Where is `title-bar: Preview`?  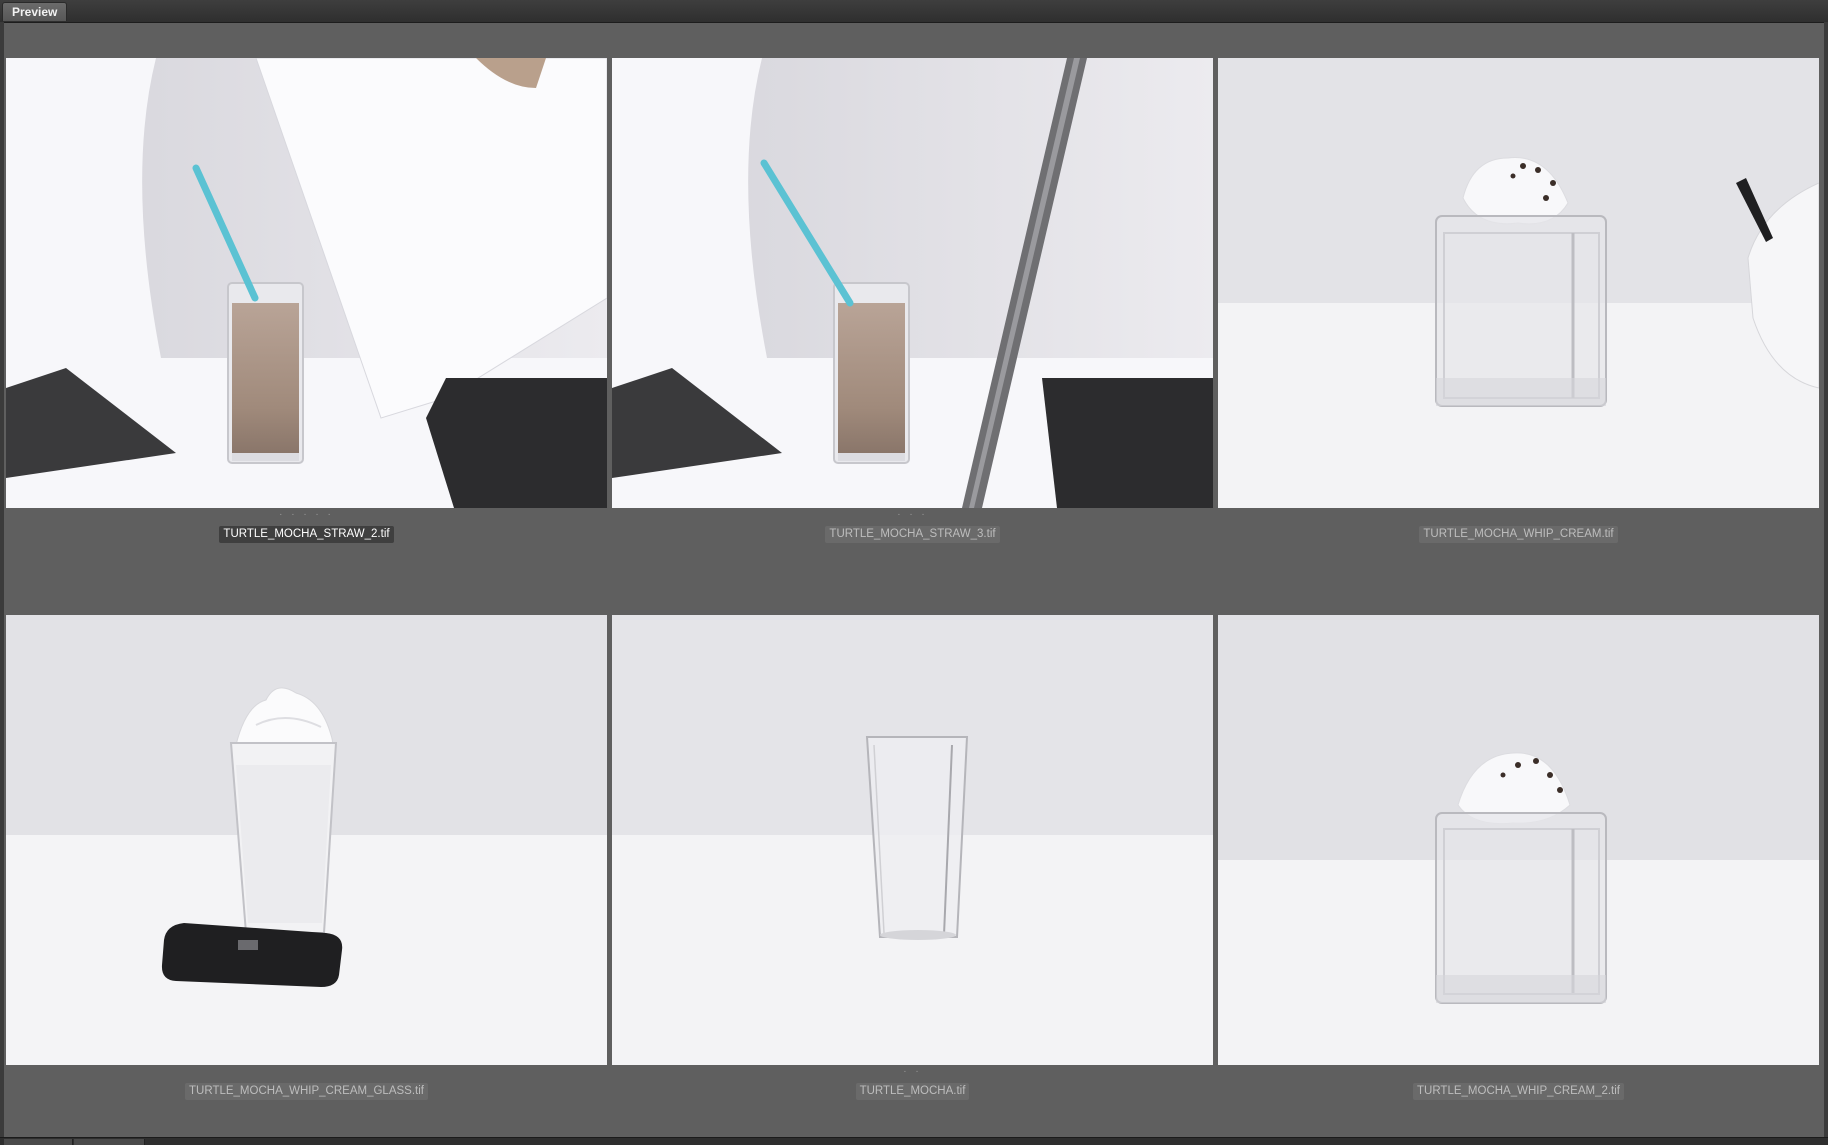
title-bar: Preview is located at coordinates (914, 11).